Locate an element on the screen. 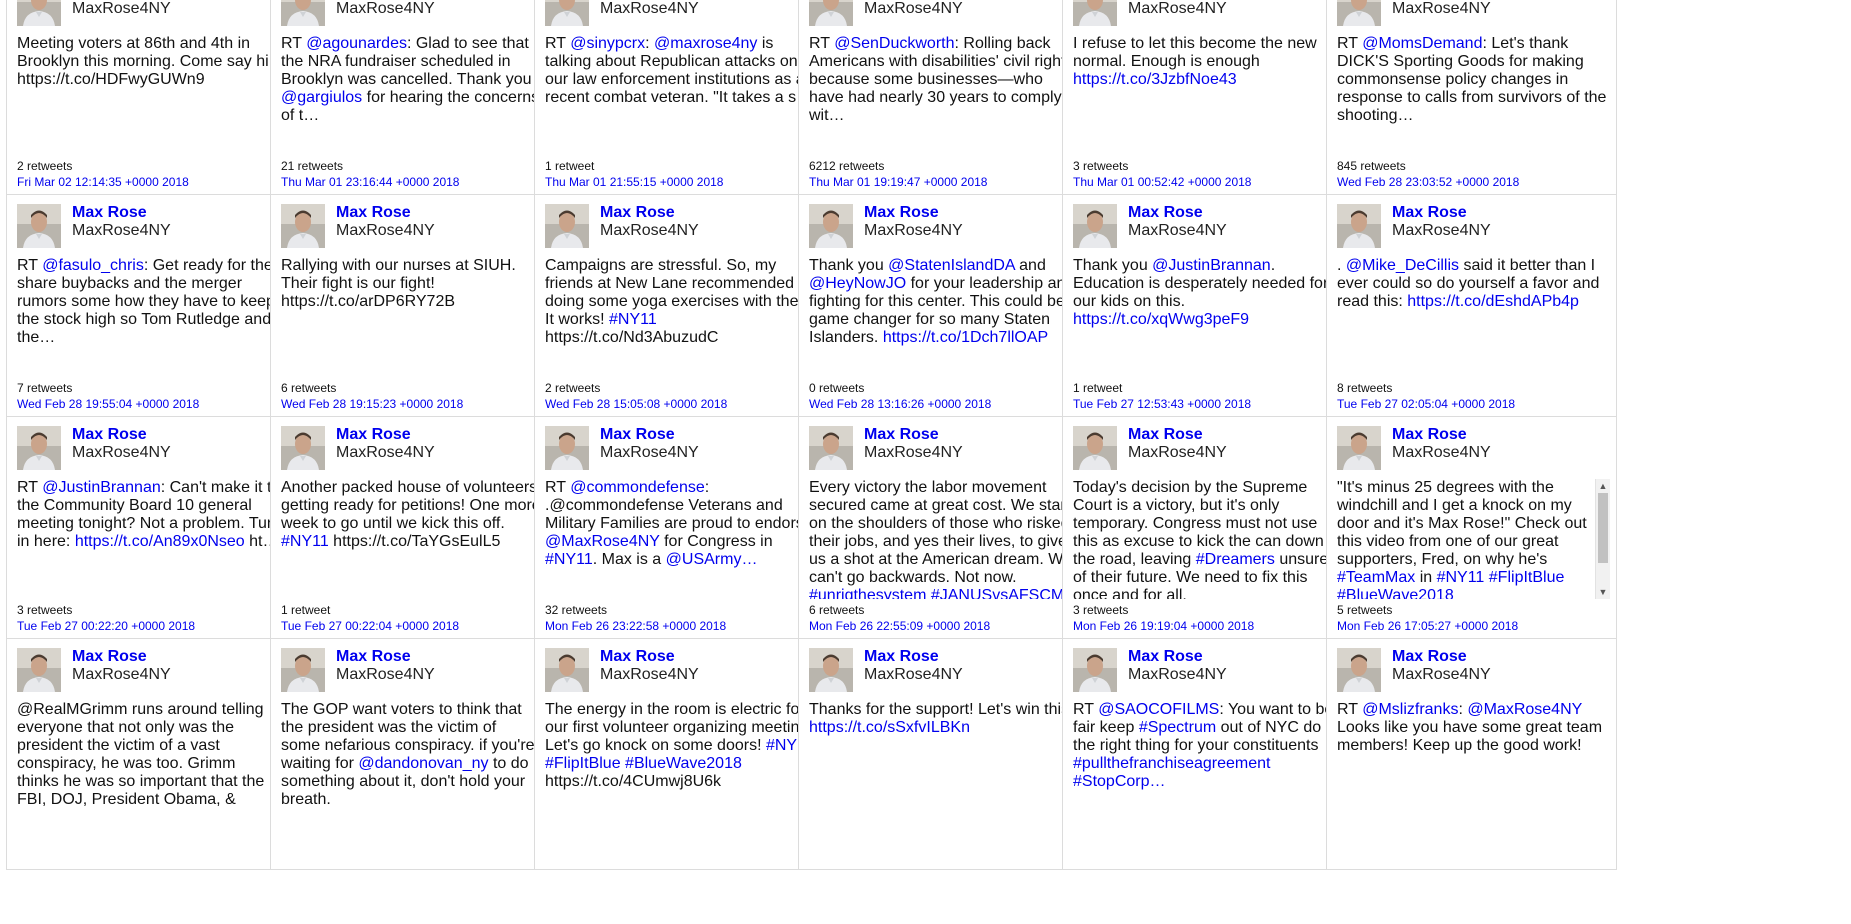 The width and height of the screenshot is (1851, 924). tweet-link: @Mslizfranks is located at coordinates (1410, 709).